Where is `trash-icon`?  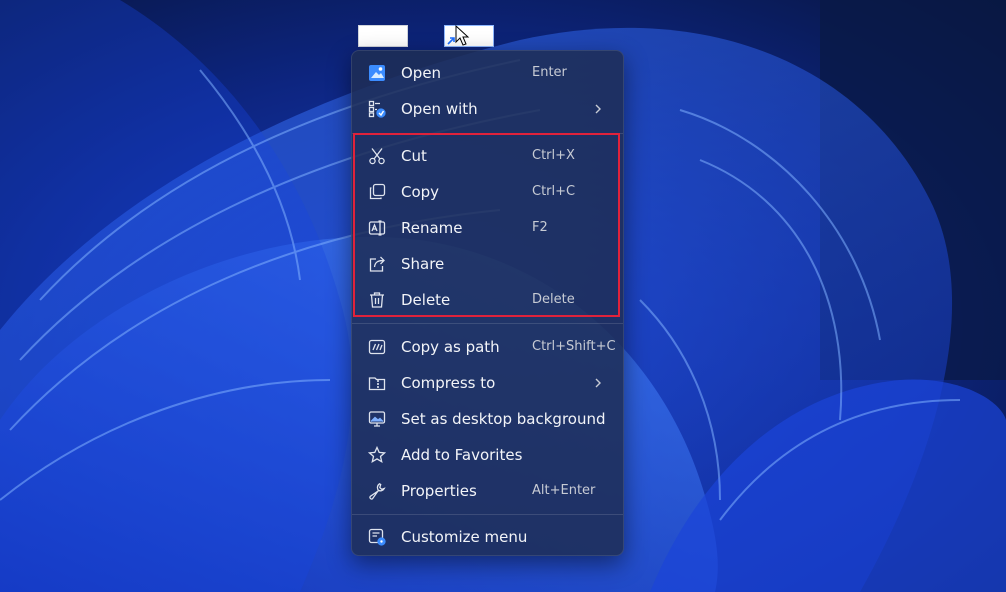
trash-icon is located at coordinates (377, 300).